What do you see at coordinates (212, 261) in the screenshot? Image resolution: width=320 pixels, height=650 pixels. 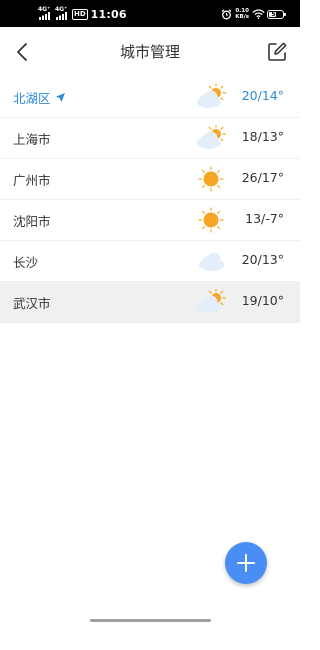 I see `cloud-icon` at bounding box center [212, 261].